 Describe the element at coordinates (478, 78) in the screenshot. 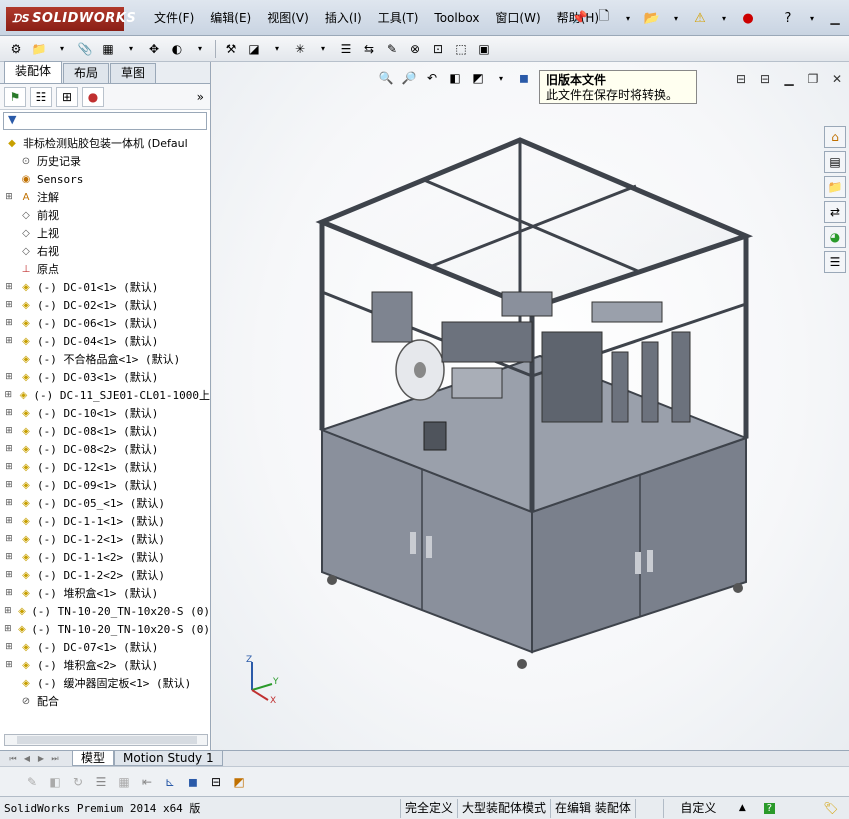

I see `view-orientation-icon: ◩` at that location.